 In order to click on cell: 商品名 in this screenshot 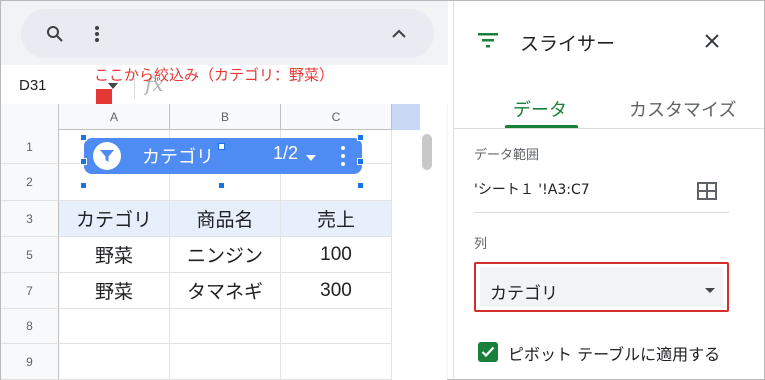, I will do `click(225, 219)`.